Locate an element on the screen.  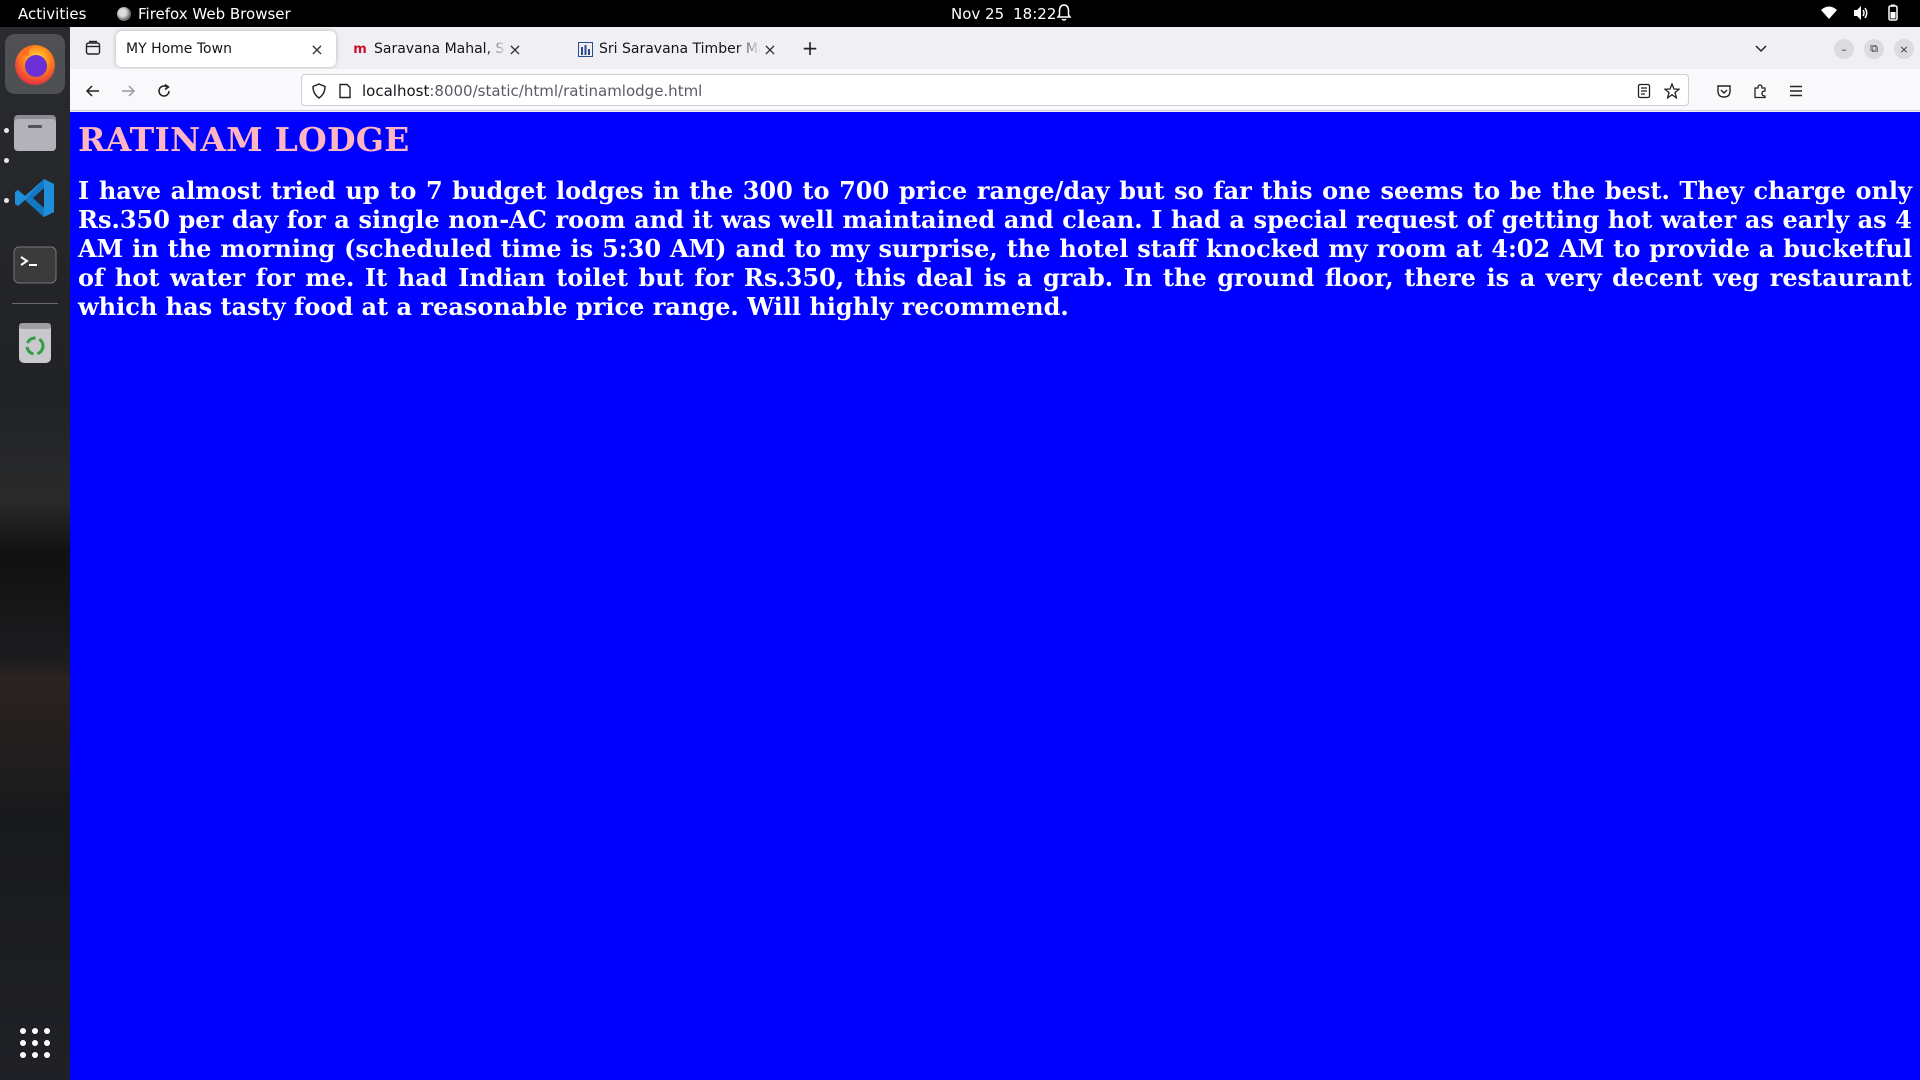
minimize-button: – is located at coordinates (1844, 49).